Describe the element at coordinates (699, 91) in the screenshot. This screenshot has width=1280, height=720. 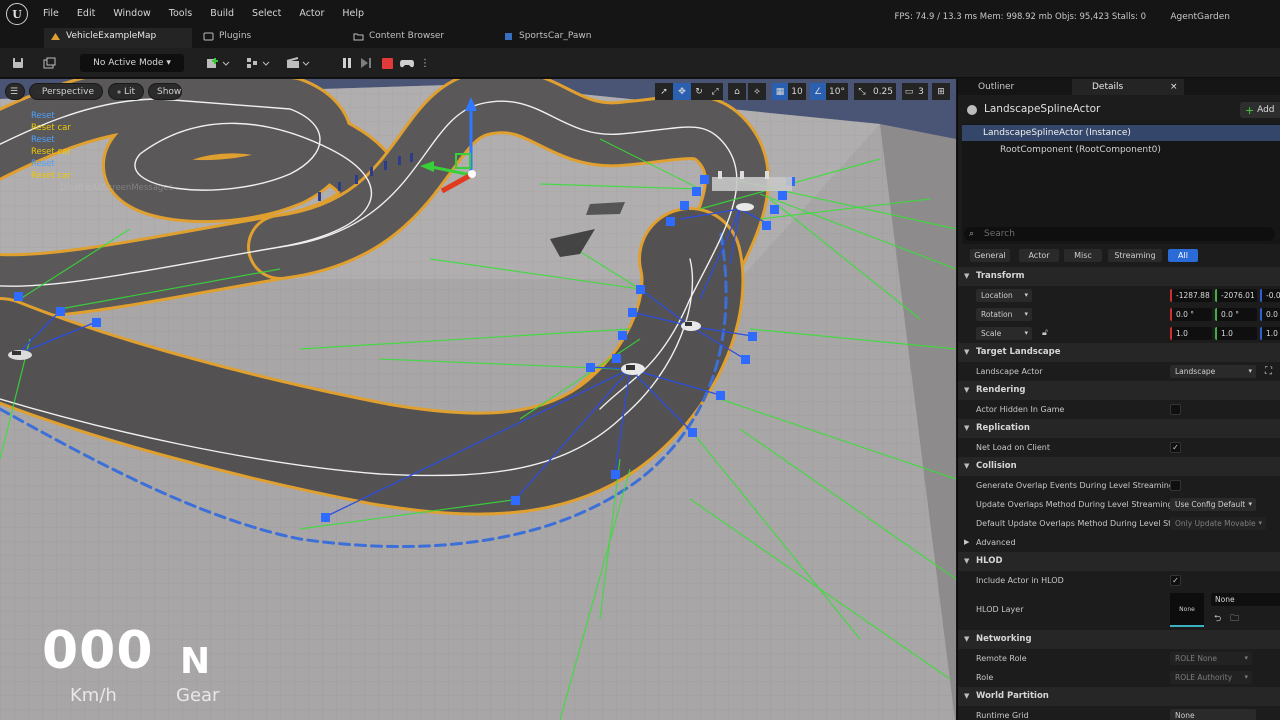
I see `rotate-mode-icon: ↻` at that location.